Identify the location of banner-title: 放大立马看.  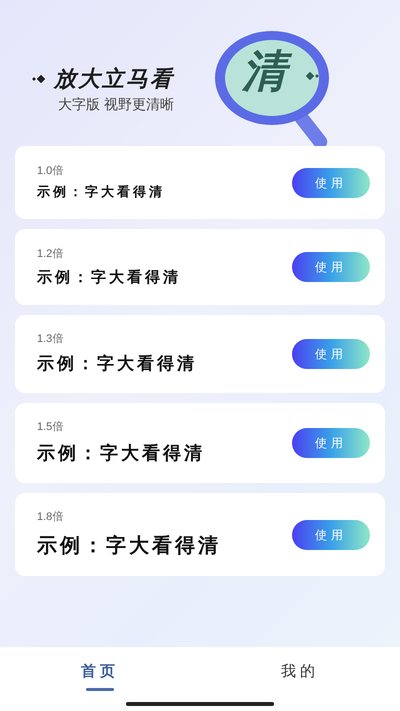
(114, 79).